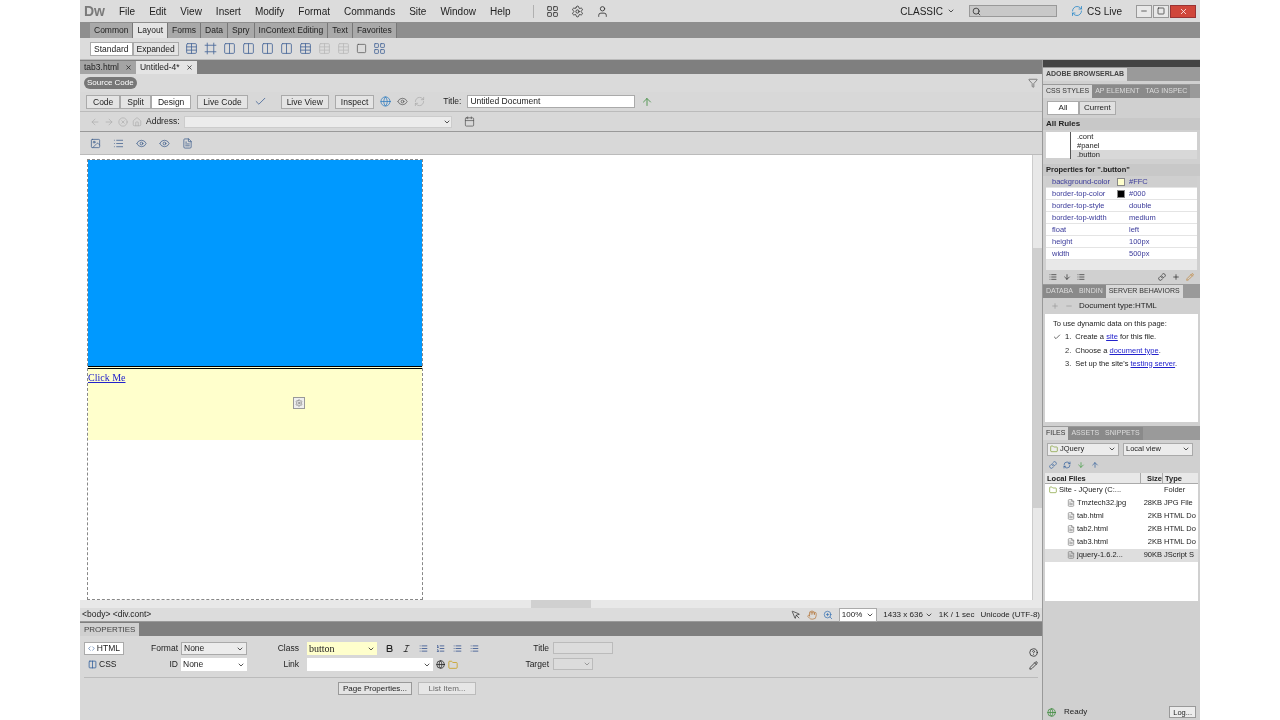  Describe the element at coordinates (577, 11) in the screenshot. I see `settings-icon` at that location.